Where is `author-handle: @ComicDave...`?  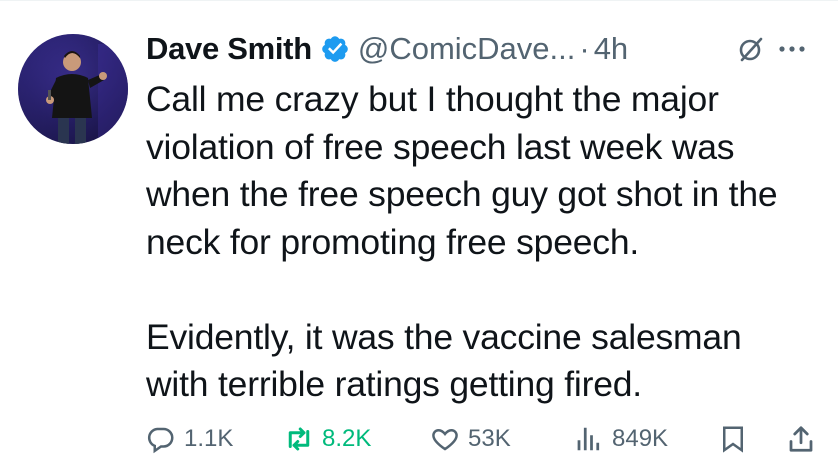 author-handle: @ComicDave... is located at coordinates (467, 49).